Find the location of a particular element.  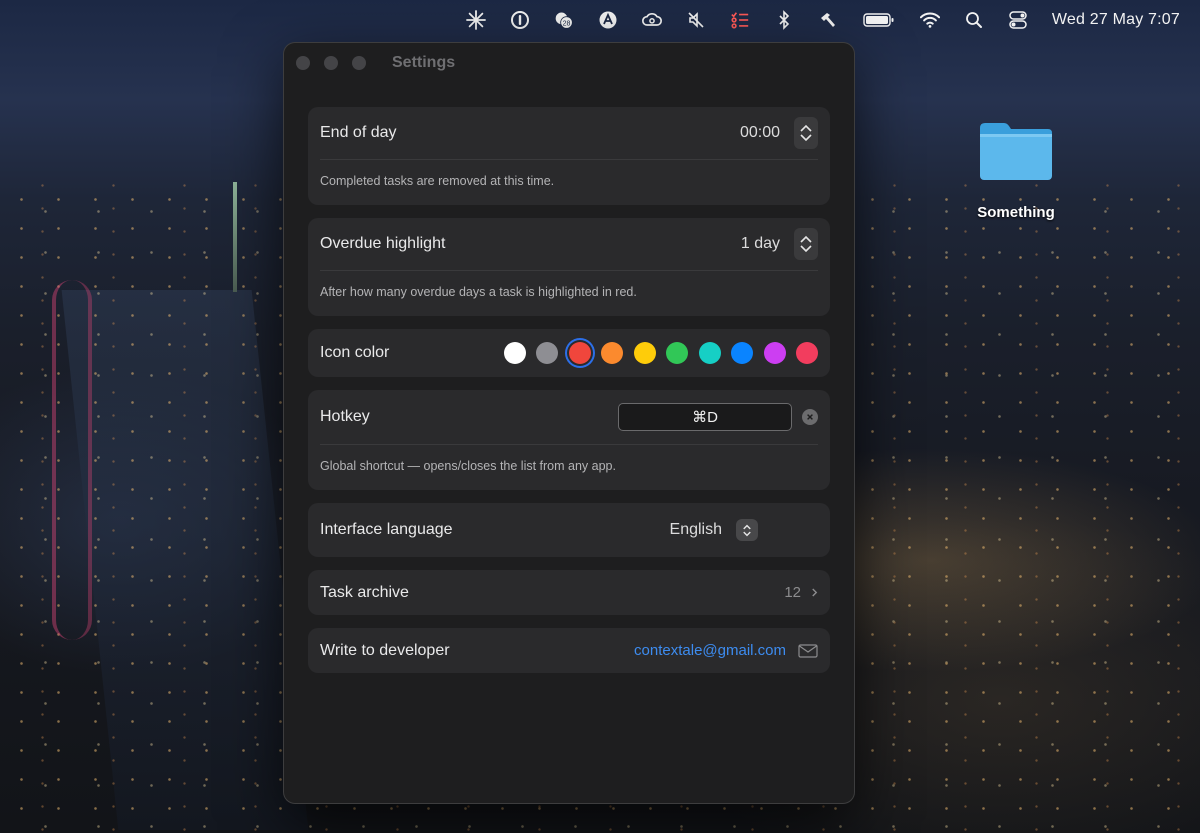

end-of-day-label: End of day is located at coordinates (358, 132).